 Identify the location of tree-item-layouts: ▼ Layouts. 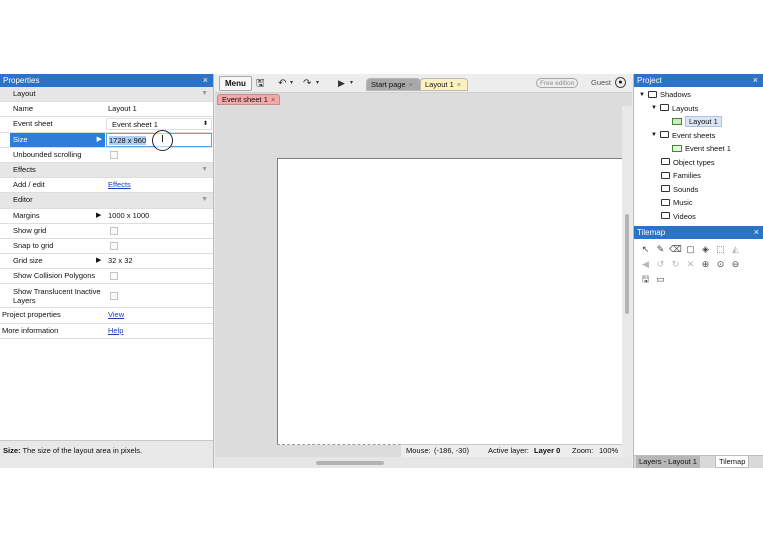
(698, 109).